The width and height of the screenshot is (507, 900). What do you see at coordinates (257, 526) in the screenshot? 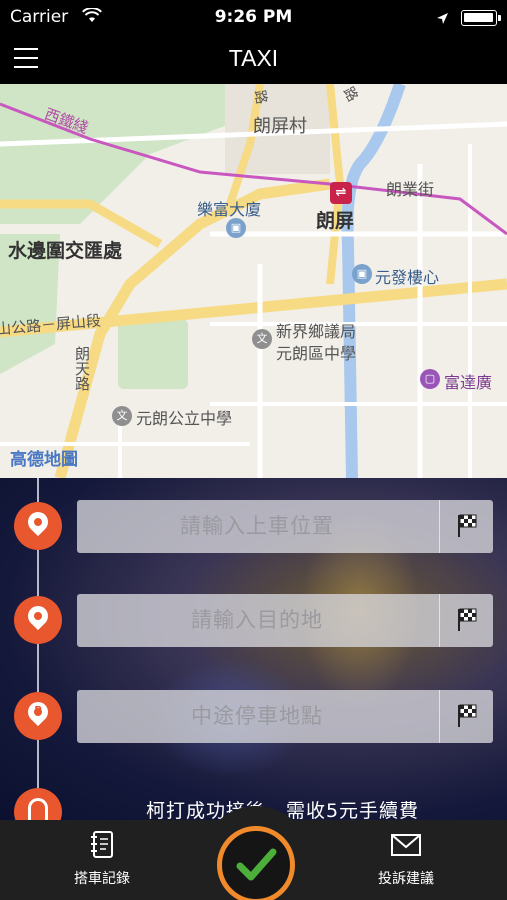
I see `pickup-input: 請輸入上車位置` at bounding box center [257, 526].